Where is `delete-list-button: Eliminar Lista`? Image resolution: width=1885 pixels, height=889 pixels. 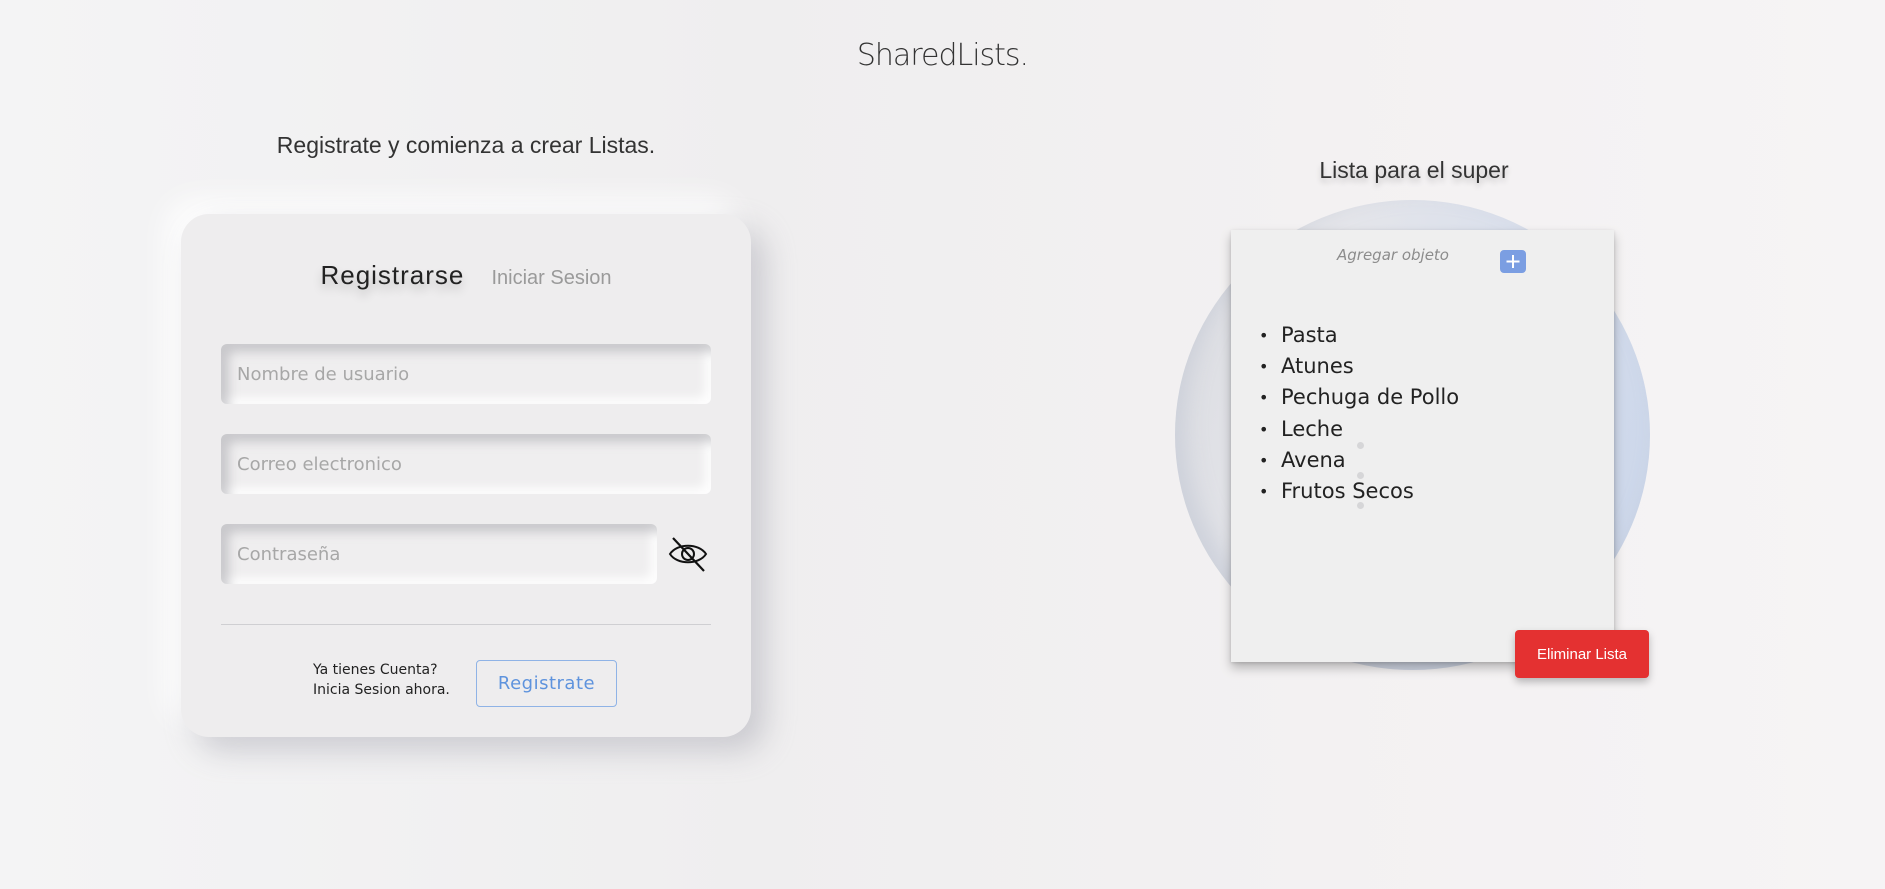
delete-list-button: Eliminar Lista is located at coordinates (1582, 654).